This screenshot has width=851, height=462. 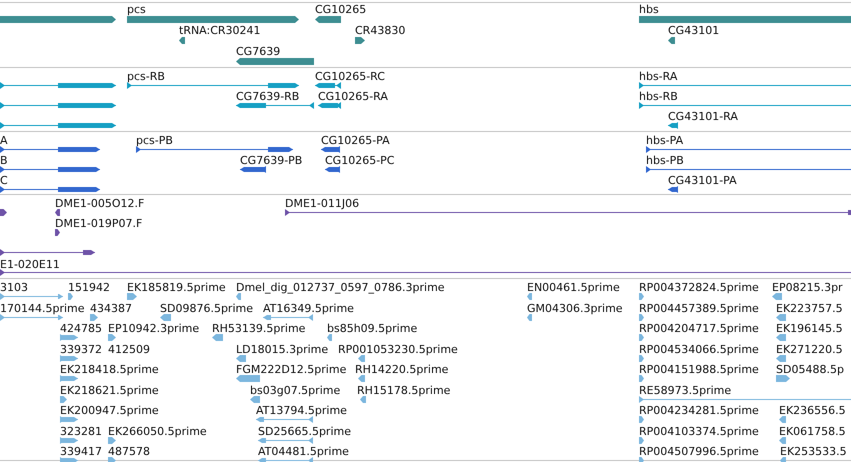 What do you see at coordinates (401, 369) in the screenshot?
I see `feature-label: RH14220.5prime` at bounding box center [401, 369].